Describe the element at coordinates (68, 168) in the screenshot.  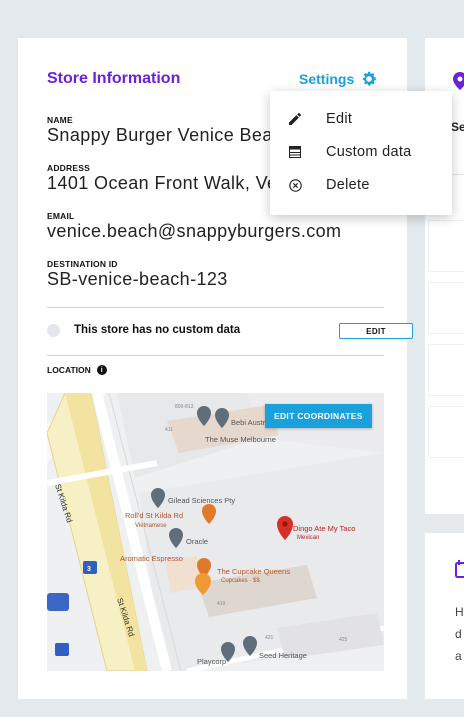
I see `address-label: ADDRESS` at that location.